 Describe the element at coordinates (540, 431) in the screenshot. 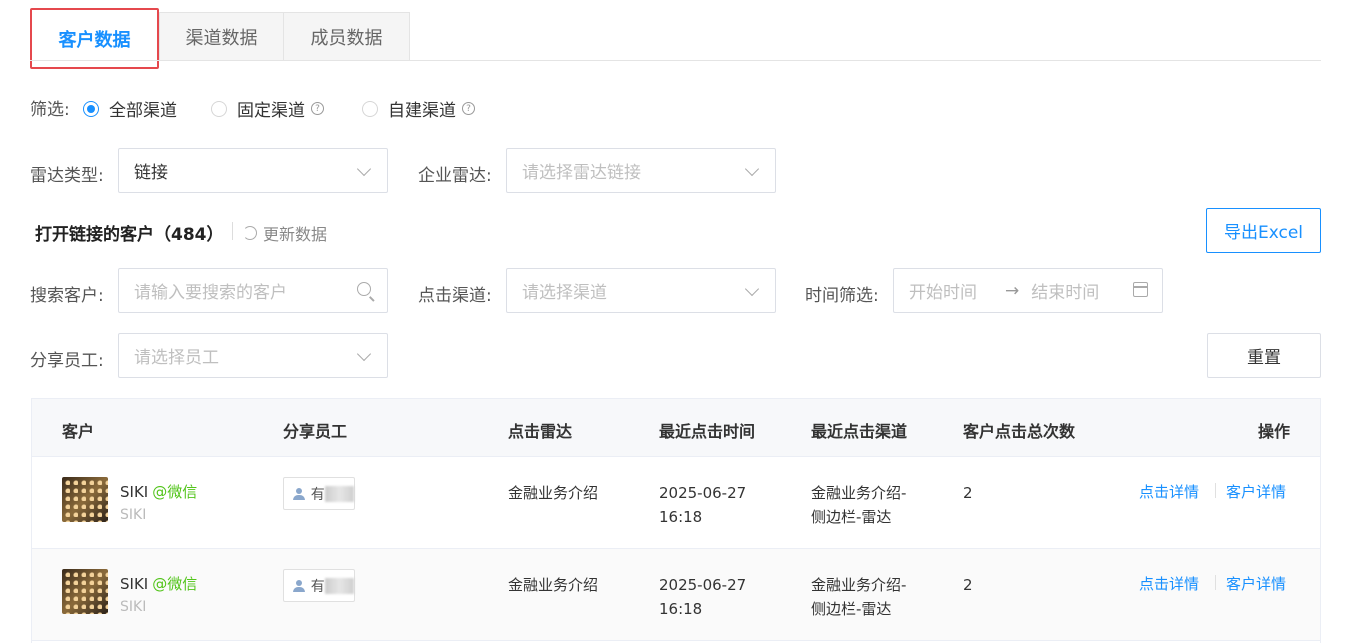

I see `col-click-radar: 点击雷达` at that location.